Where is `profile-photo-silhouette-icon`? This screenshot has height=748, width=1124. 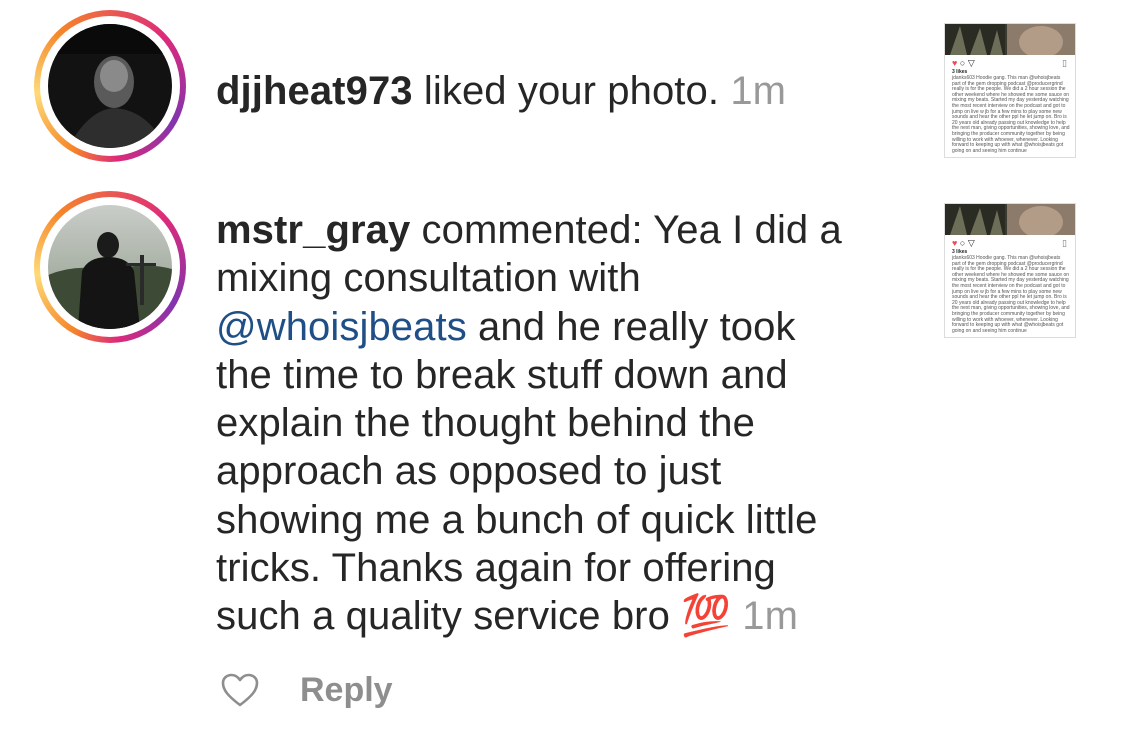 profile-photo-silhouette-icon is located at coordinates (110, 267).